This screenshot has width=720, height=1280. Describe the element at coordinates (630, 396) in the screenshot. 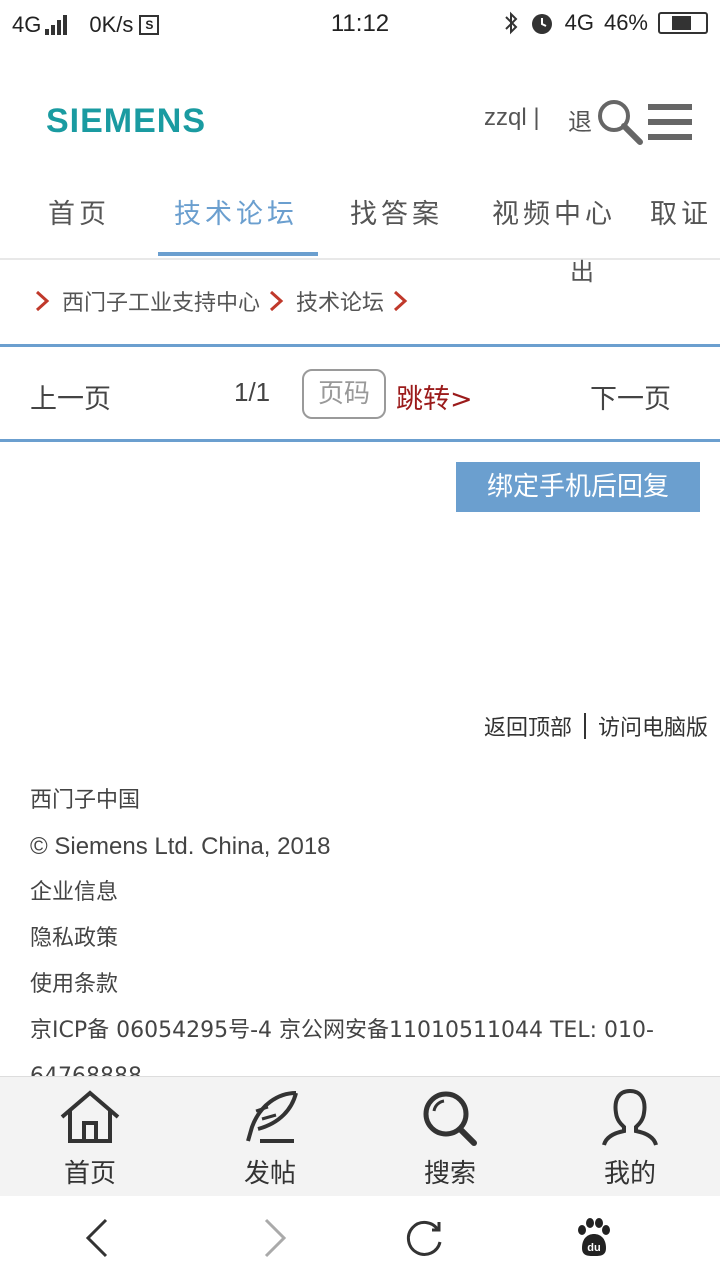

I see `next-page-link: 下一页` at that location.